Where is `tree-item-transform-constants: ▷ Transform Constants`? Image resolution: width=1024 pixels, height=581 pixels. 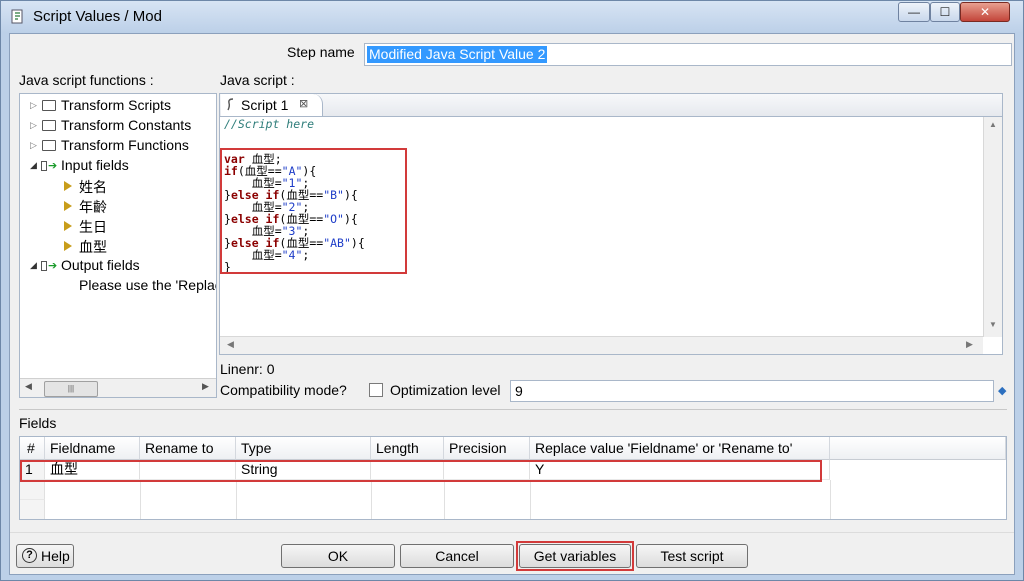
tree-item-transform-constants: ▷ Transform Constants is located at coordinates (118, 126).